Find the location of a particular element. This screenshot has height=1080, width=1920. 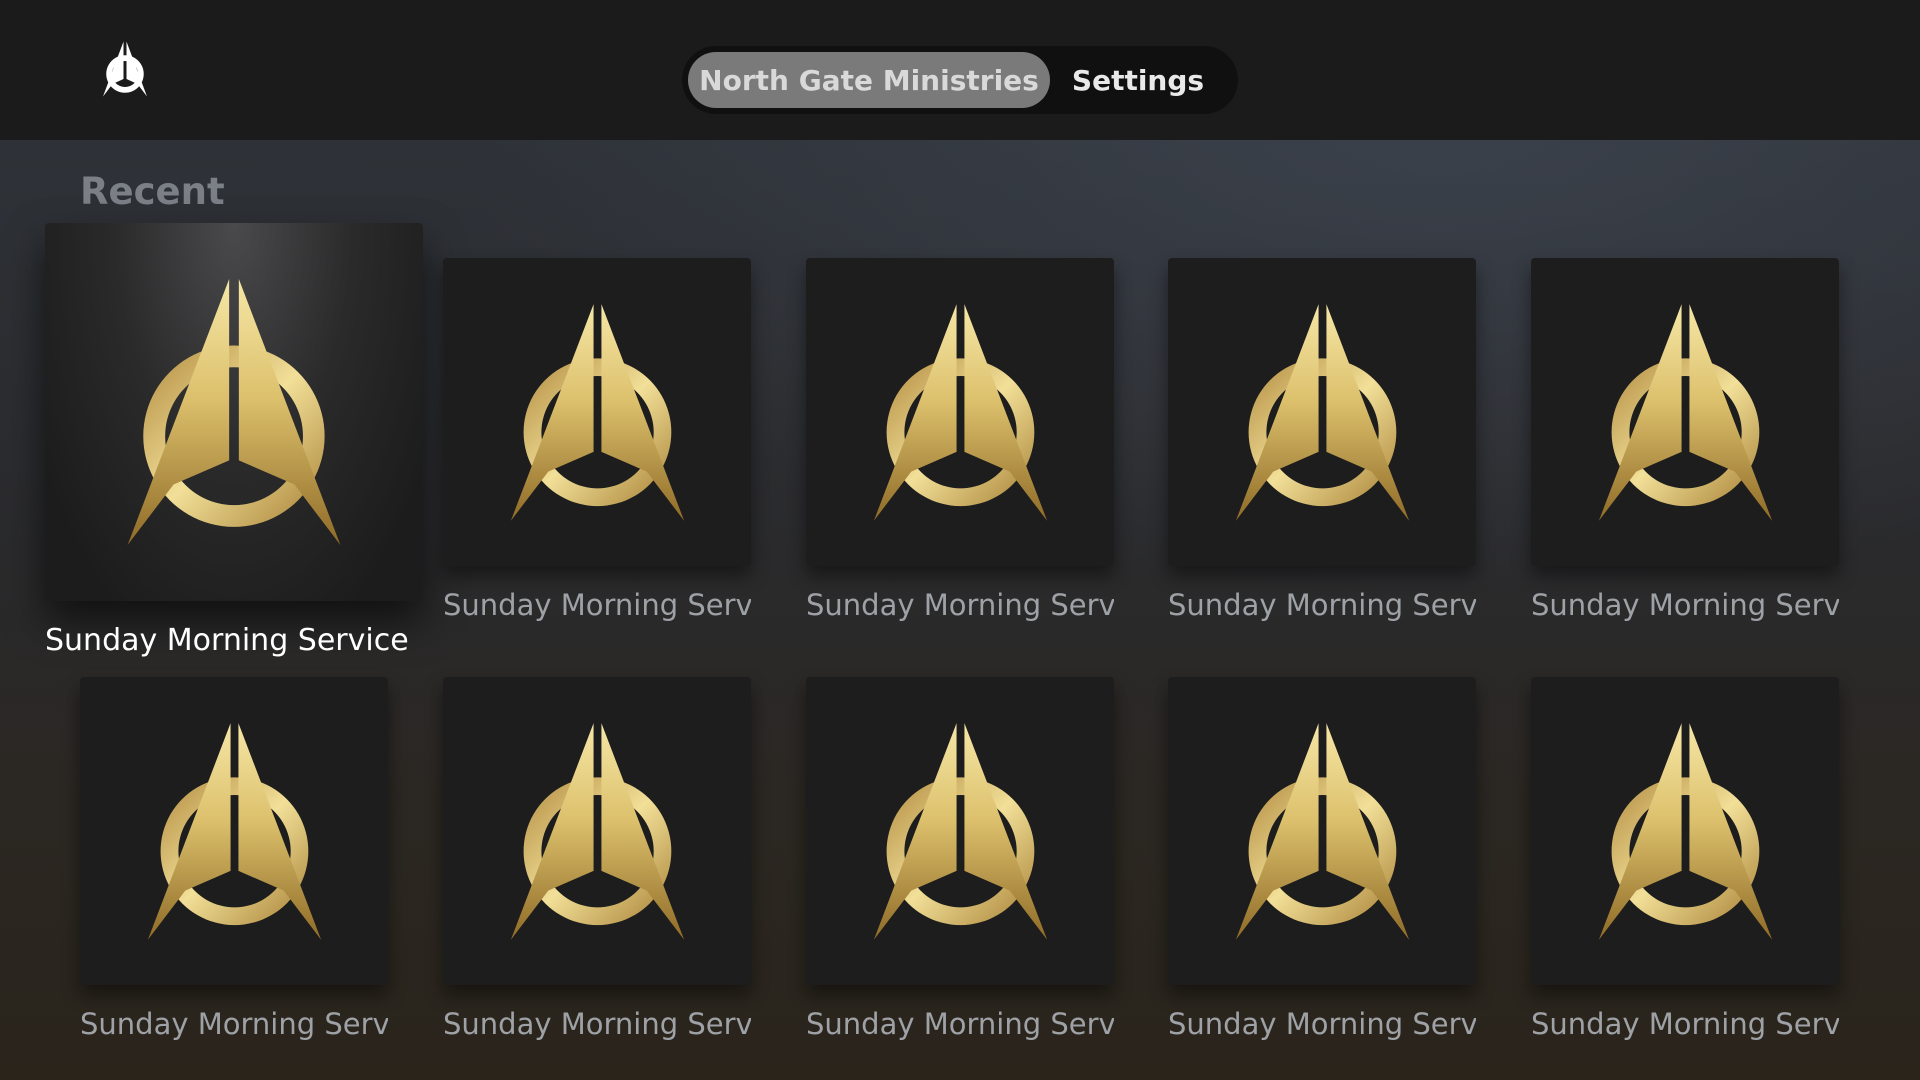

tab-settings: Settings is located at coordinates (1138, 80).